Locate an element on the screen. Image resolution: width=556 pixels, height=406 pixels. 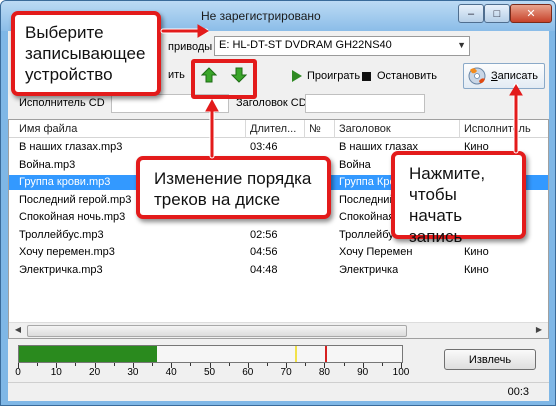
play-icon is located at coordinates (297, 76).